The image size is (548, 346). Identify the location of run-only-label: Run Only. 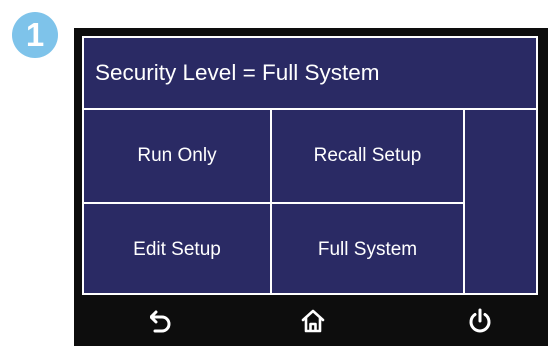
(177, 155).